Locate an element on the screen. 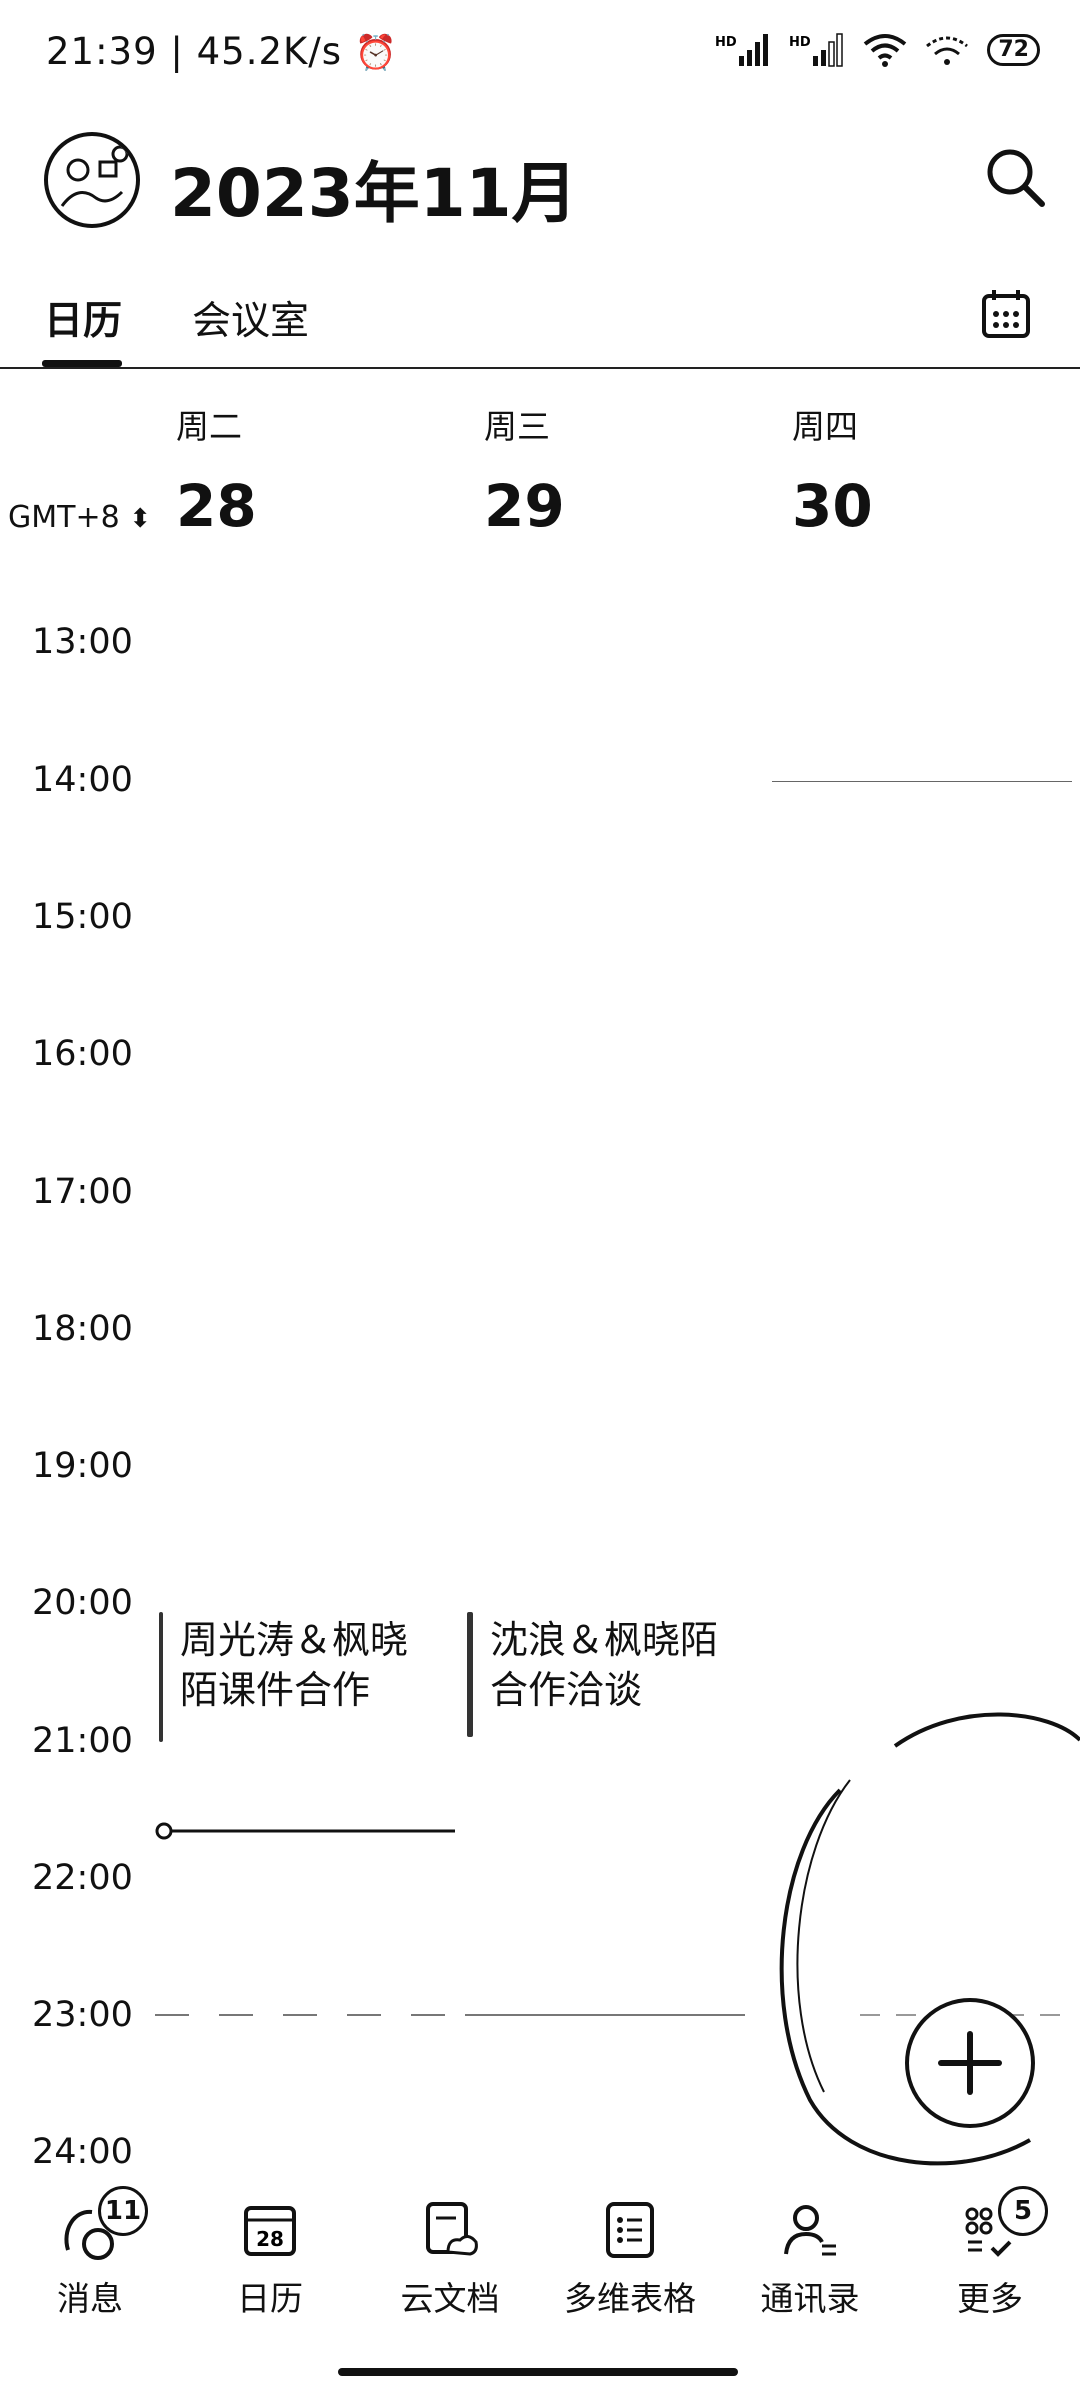  hd-signal-icon-2: HD is located at coordinates (816, 50).